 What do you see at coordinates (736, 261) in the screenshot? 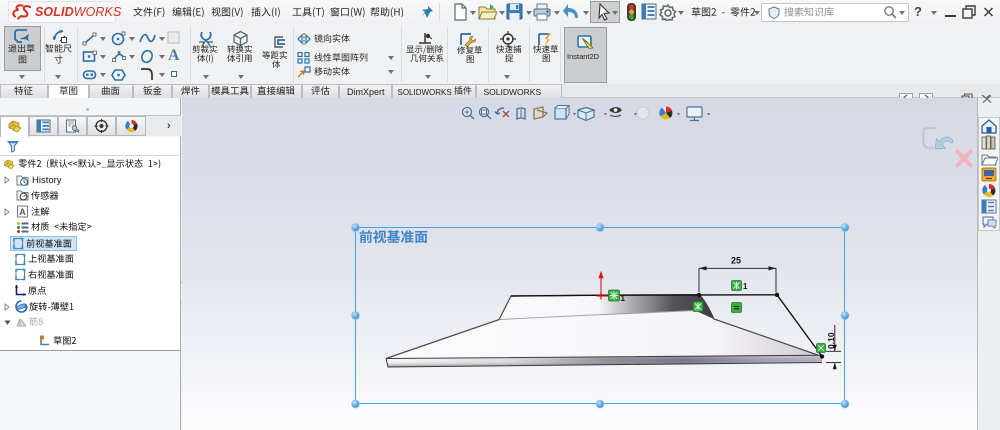
I see `svg-text: 25` at bounding box center [736, 261].